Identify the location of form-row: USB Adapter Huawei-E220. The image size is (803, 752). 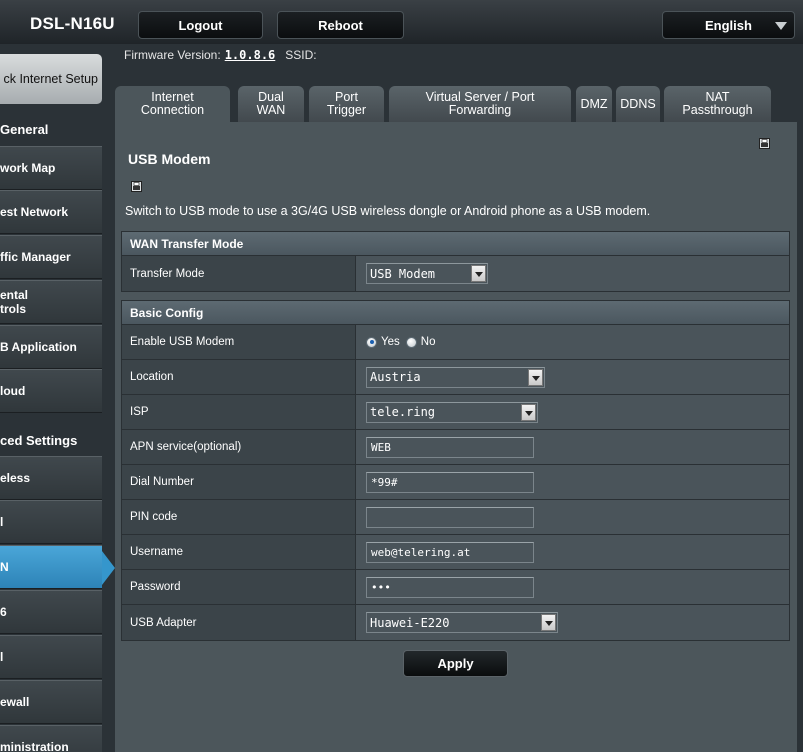
(455, 622).